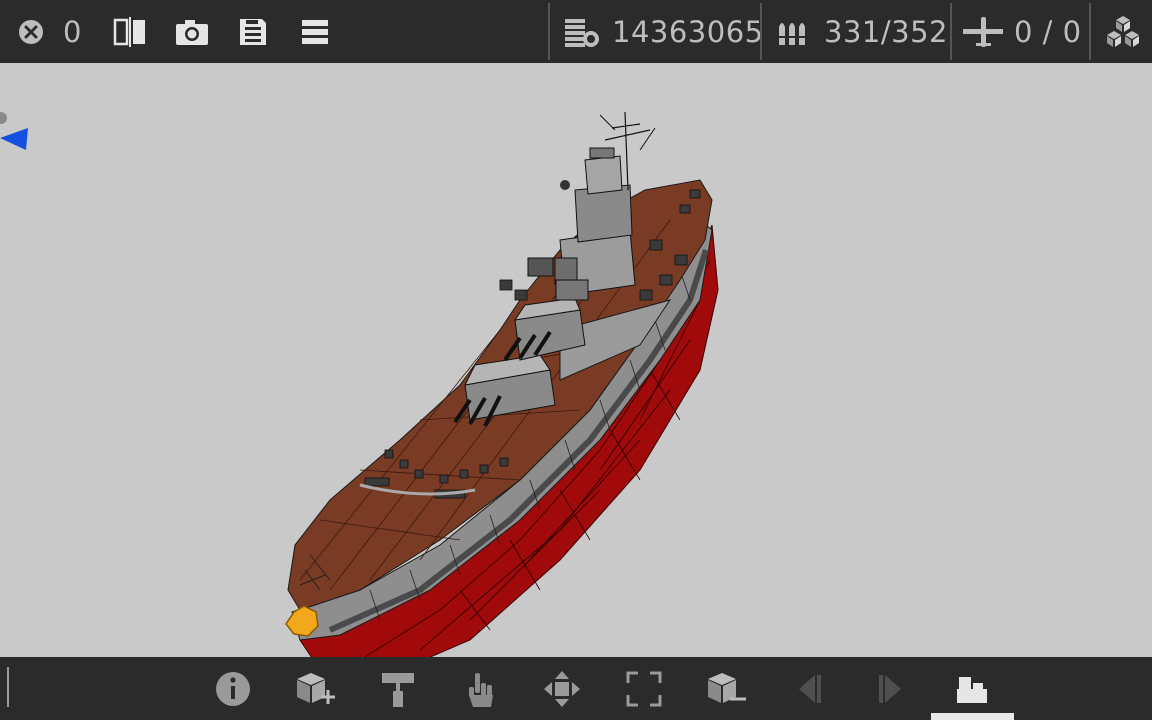  I want to click on parts-stack-icon, so click(582, 31).